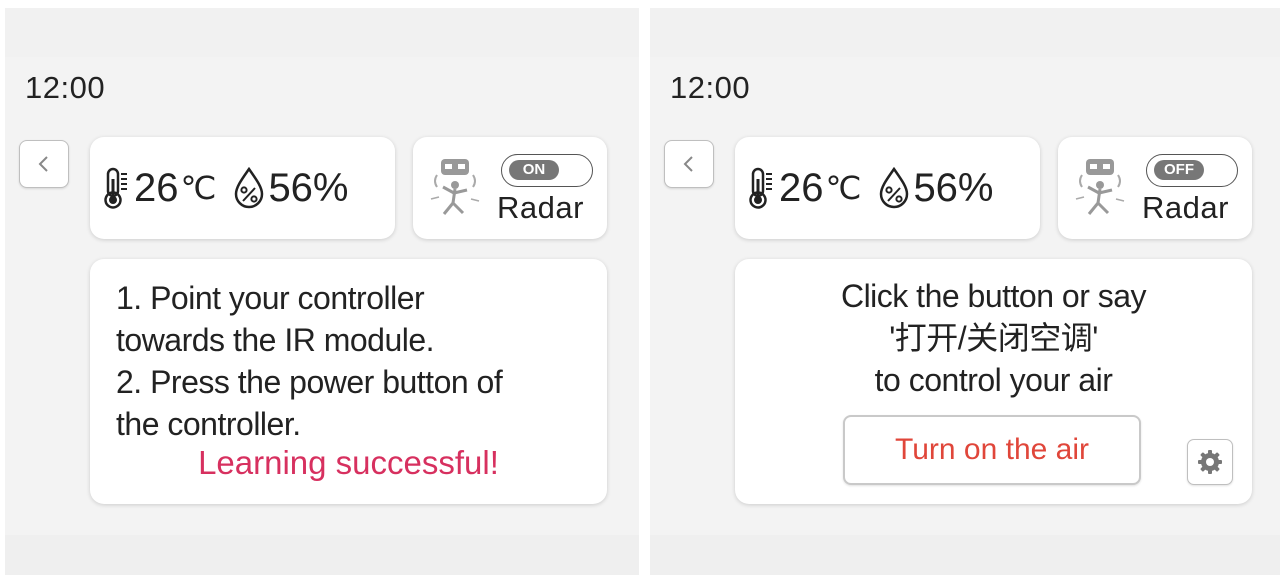 The image size is (1280, 575). I want to click on radar-card: ON Radar, so click(510, 188).